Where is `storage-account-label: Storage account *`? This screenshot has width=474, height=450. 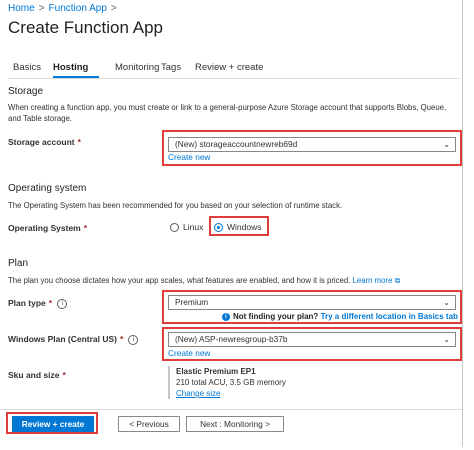 storage-account-label: Storage account * is located at coordinates (44, 142).